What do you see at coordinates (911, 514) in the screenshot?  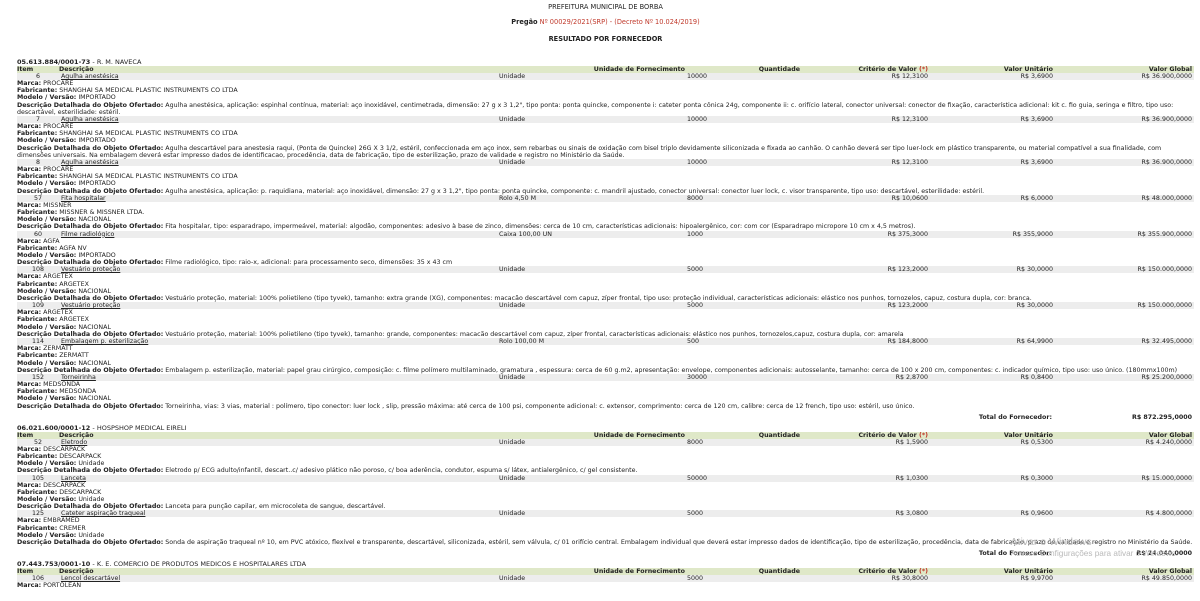 I see `item-criterio-valor: R$ 3,0800` at bounding box center [911, 514].